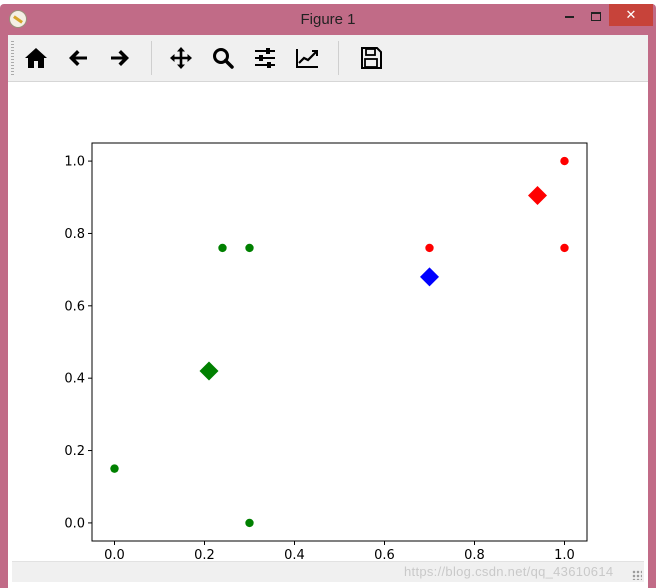 The width and height of the screenshot is (656, 588). Describe the element at coordinates (74, 234) in the screenshot. I see `y-tick-label: 0.8` at that location.